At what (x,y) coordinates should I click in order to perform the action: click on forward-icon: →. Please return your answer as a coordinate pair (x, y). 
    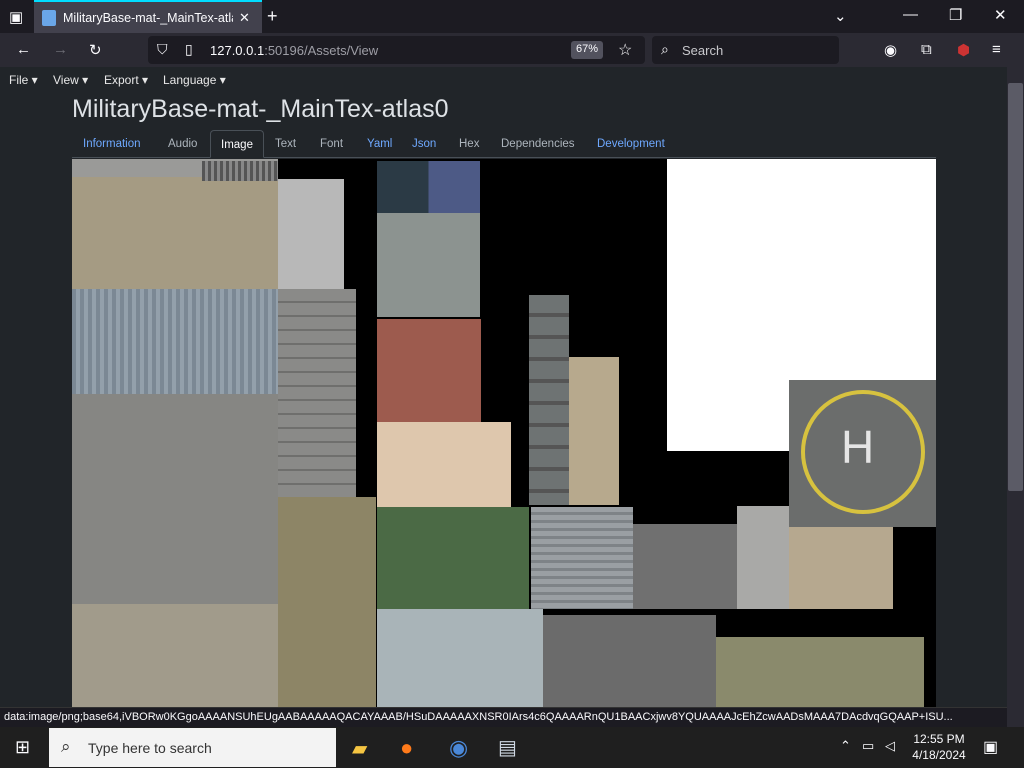
    Looking at the image, I should click on (60, 49).